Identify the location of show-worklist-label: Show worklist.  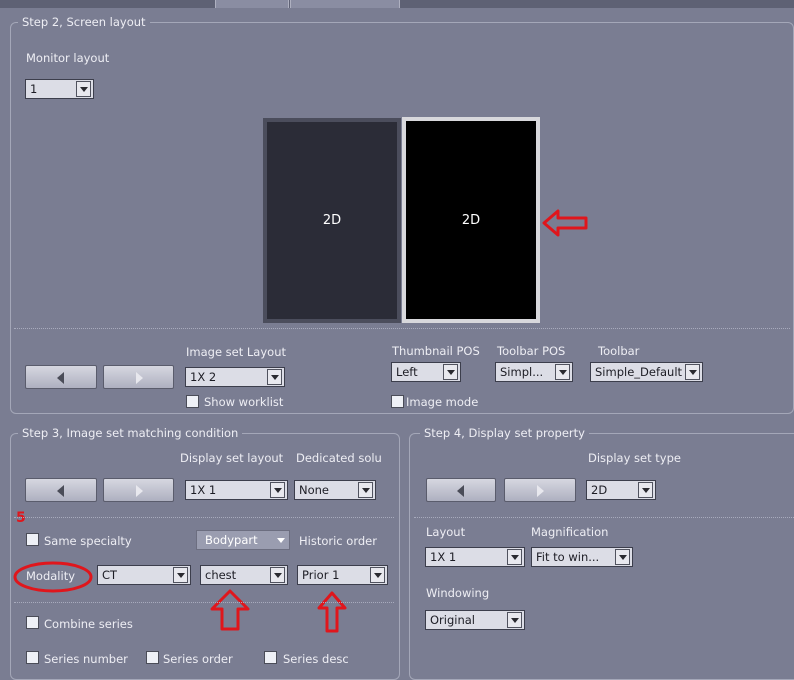
(244, 402).